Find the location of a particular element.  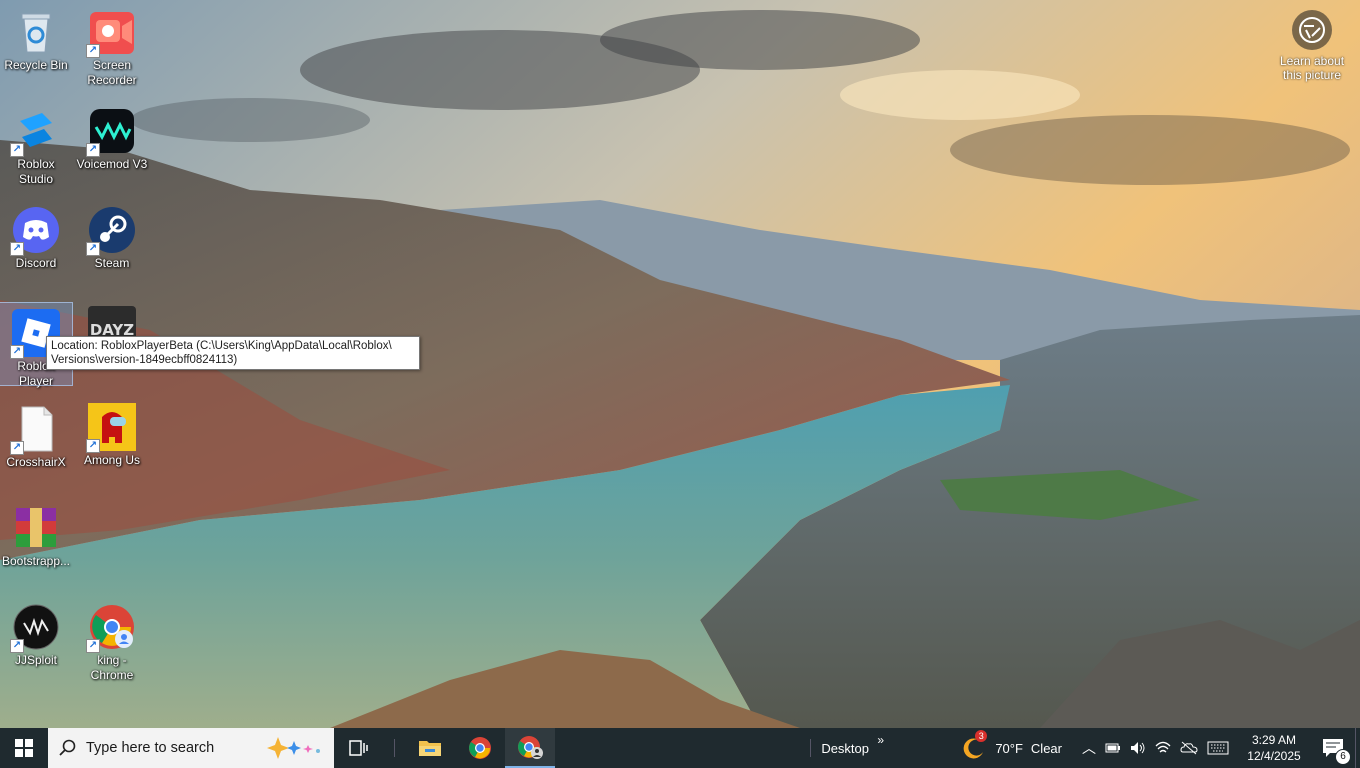

weather-widget: 3 70°F Clear is located at coordinates (1012, 748).